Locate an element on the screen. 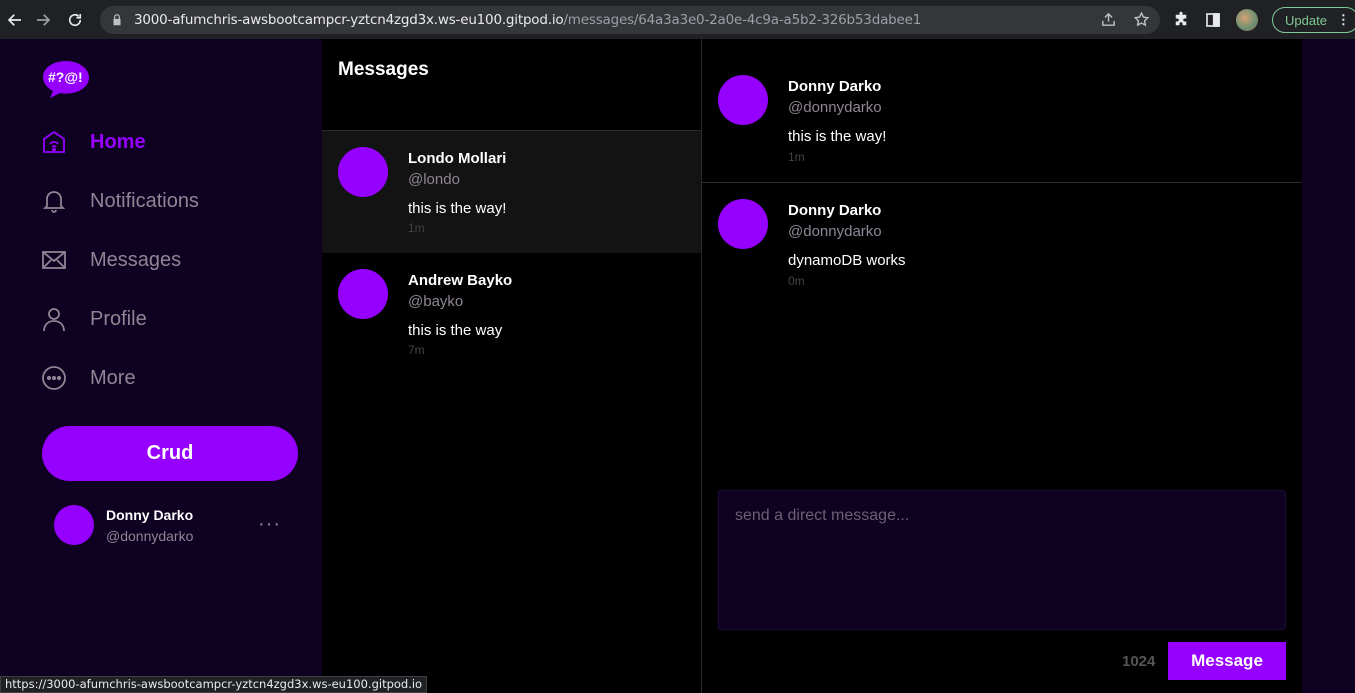  sidebar-item-label: Home is located at coordinates (118, 141).